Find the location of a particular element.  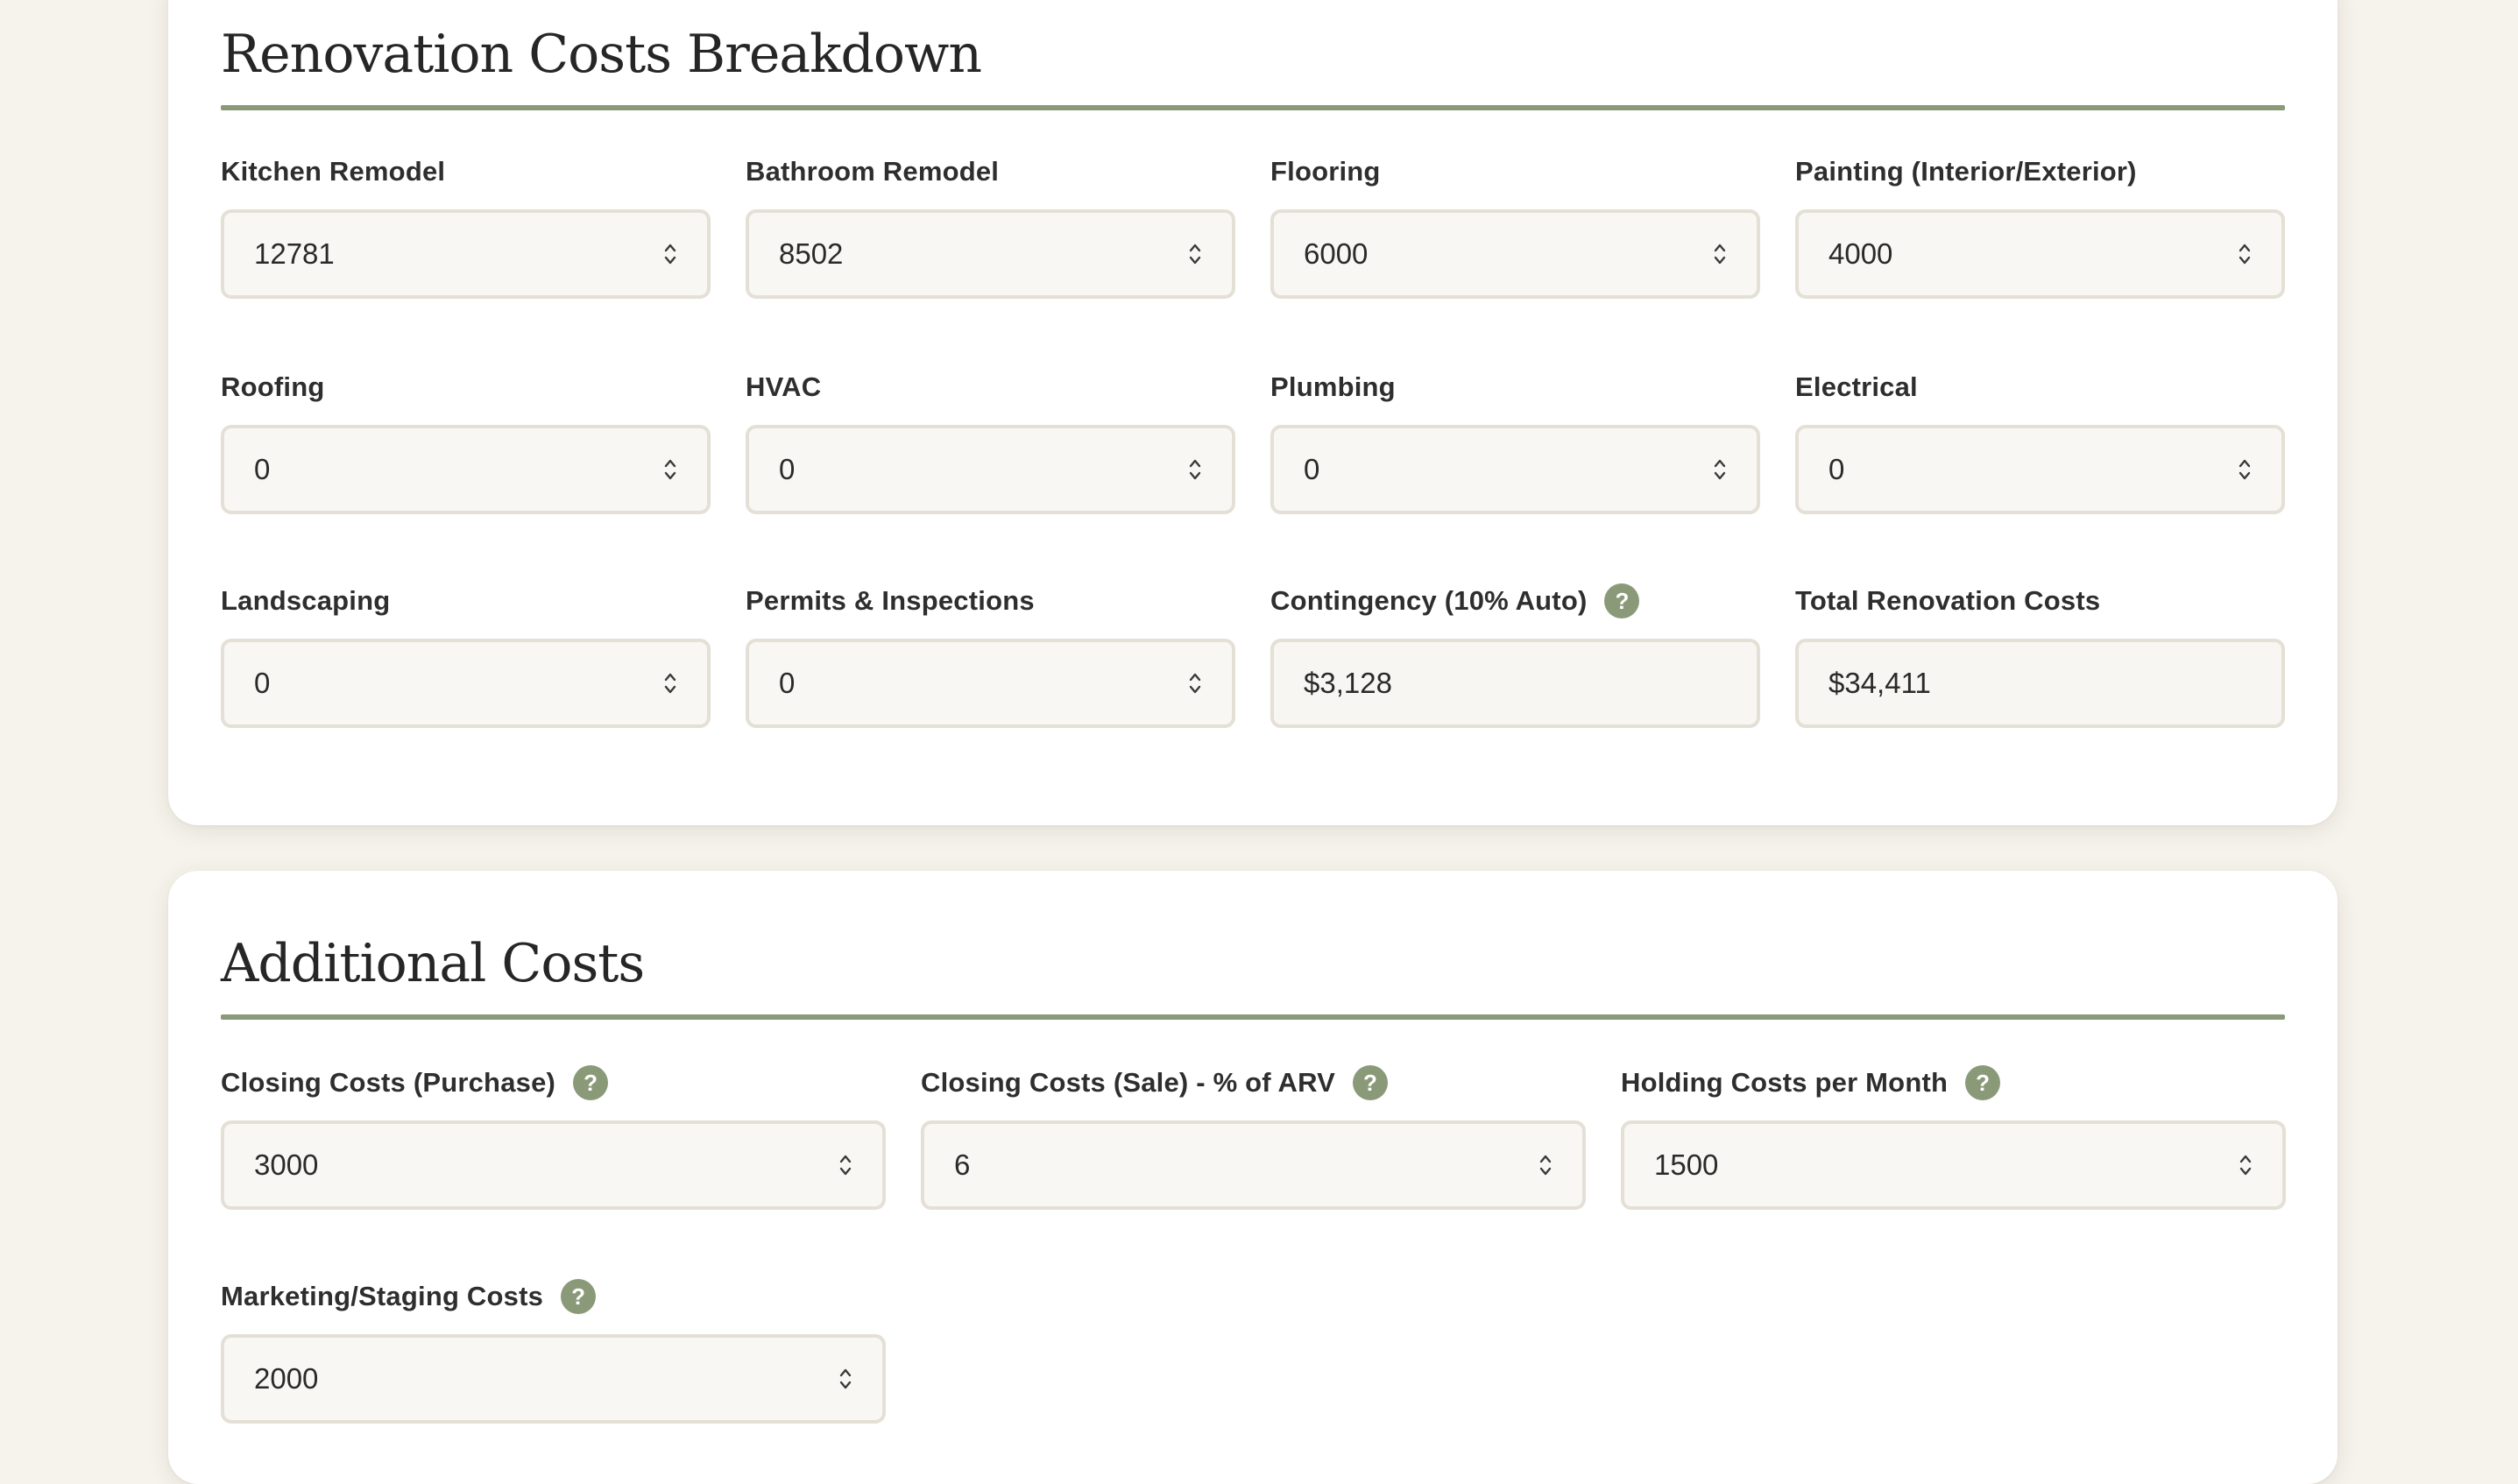

field-kitchen-remodel-input: 12781 is located at coordinates (466, 254).